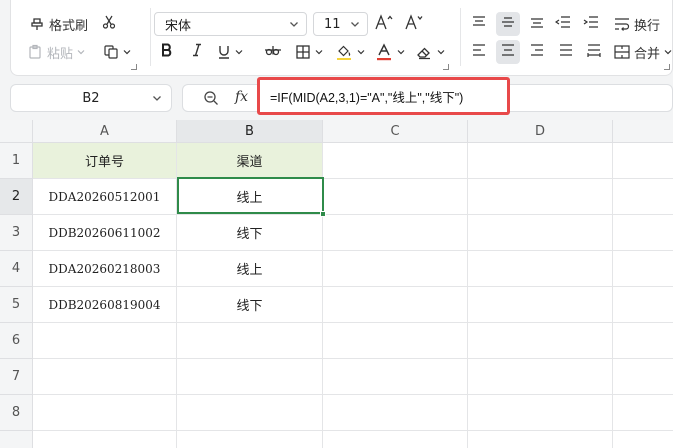  Describe the element at coordinates (395, 269) in the screenshot. I see `cell-c4` at that location.